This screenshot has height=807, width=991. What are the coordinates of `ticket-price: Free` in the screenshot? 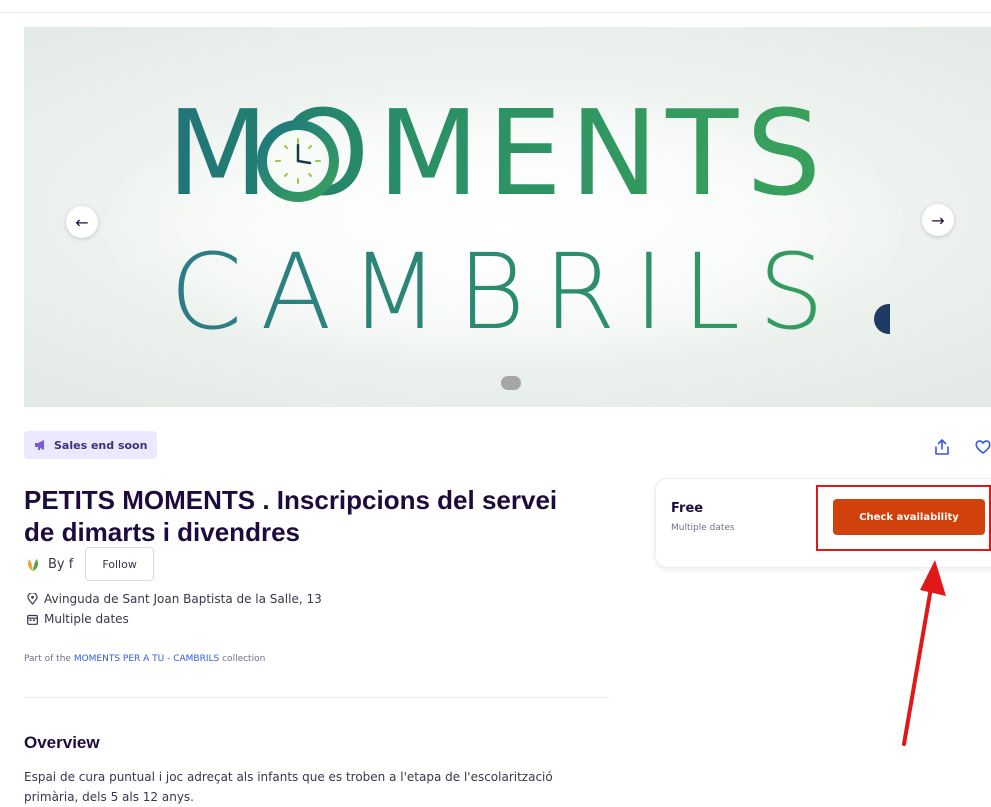 It's located at (687, 508).